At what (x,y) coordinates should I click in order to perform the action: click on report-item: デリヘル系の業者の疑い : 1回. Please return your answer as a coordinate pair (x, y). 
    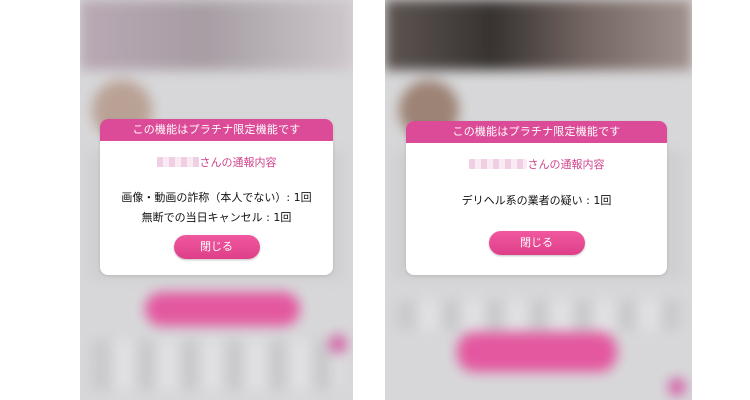
    Looking at the image, I should click on (536, 200).